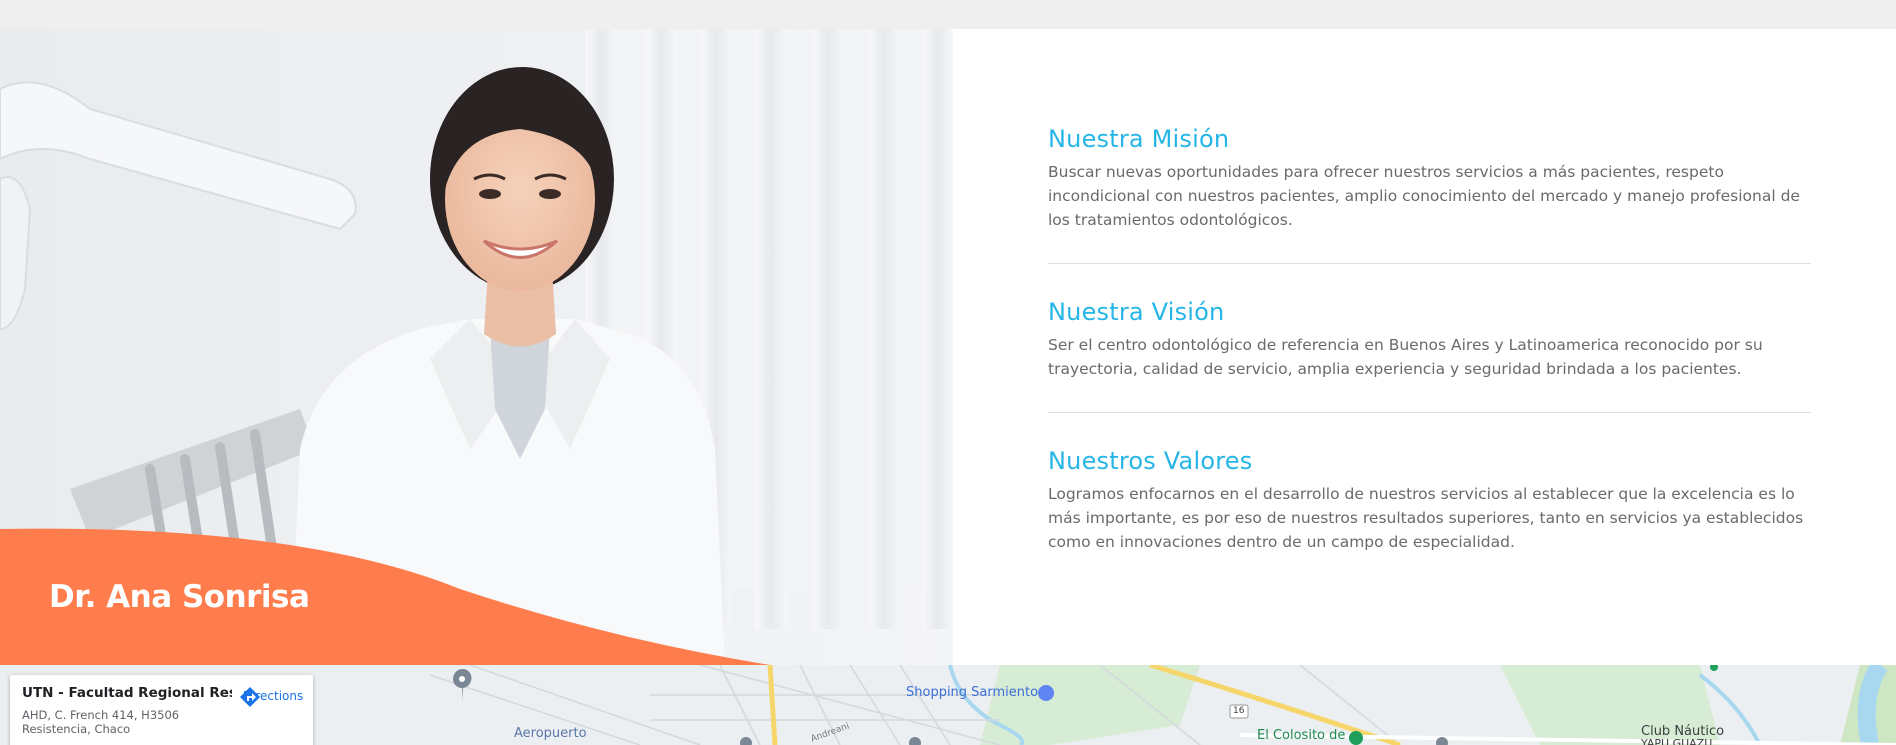 This screenshot has width=1896, height=745. What do you see at coordinates (1301, 735) in the screenshot?
I see `map-label-colosito: El Colosito de` at bounding box center [1301, 735].